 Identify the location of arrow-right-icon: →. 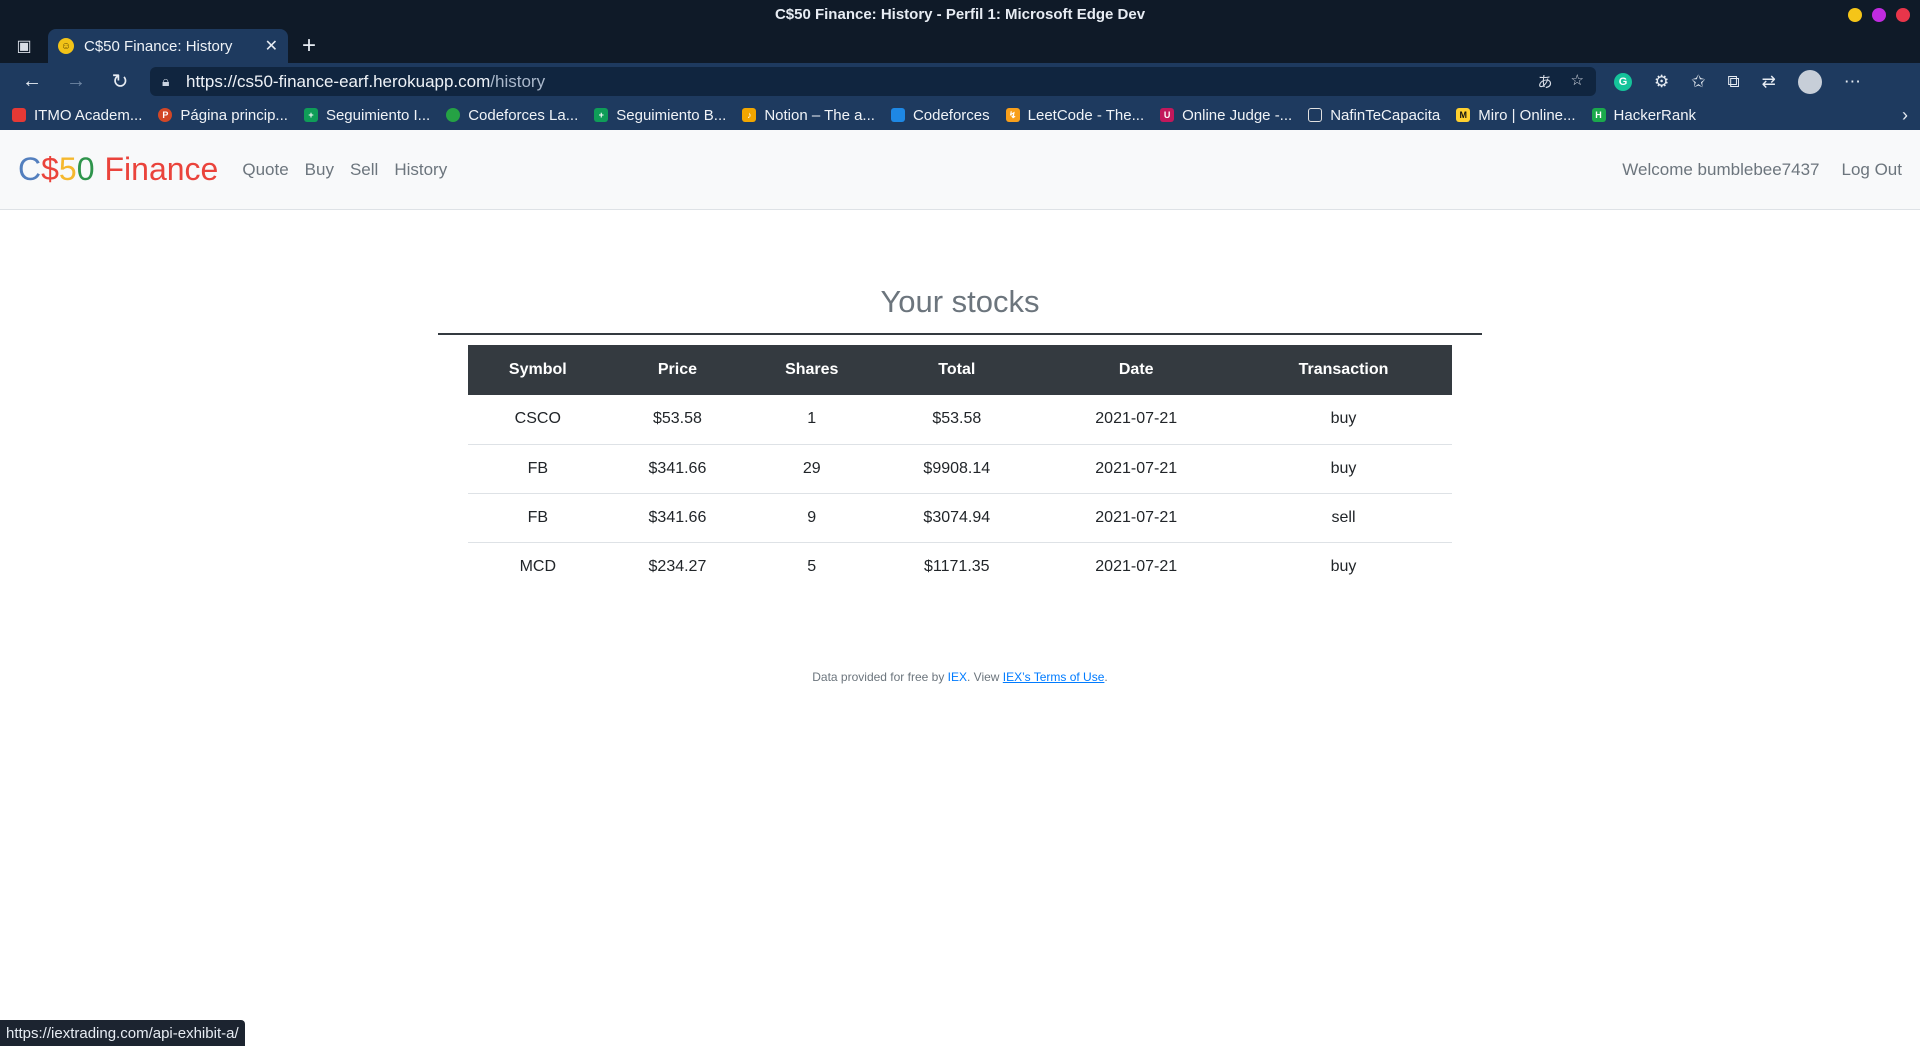
(76, 81).